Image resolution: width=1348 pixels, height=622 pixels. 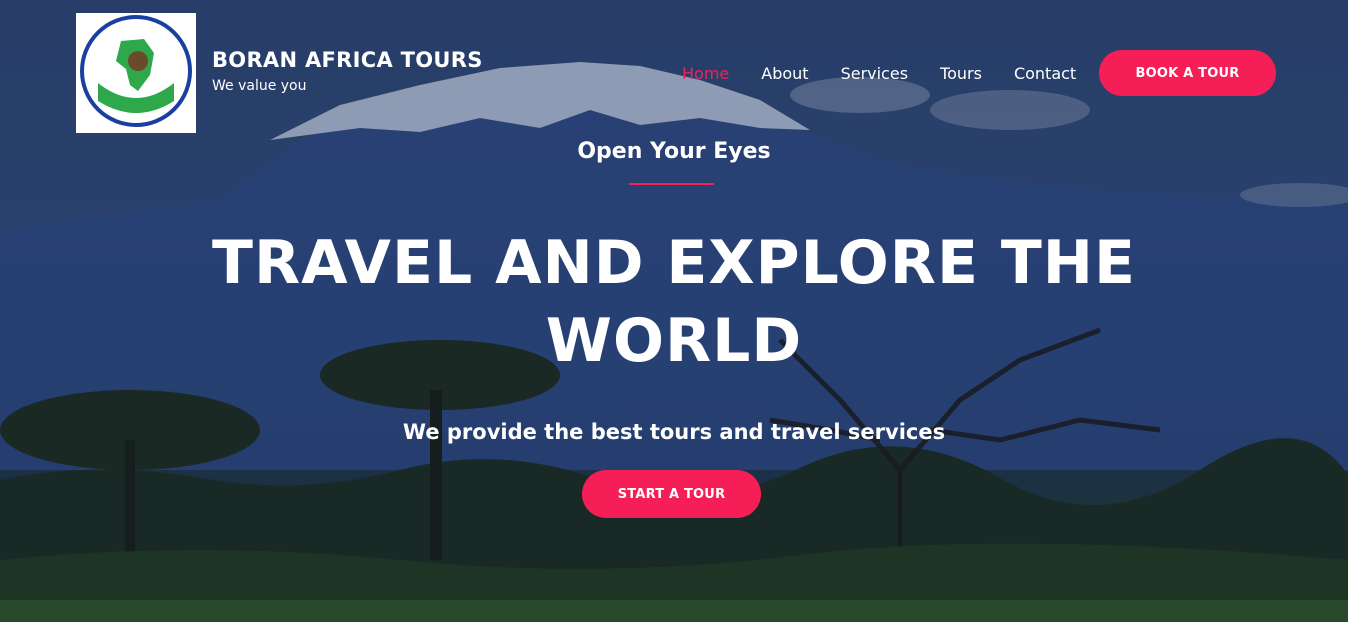 I want to click on nav-item-services: Services, so click(x=874, y=73).